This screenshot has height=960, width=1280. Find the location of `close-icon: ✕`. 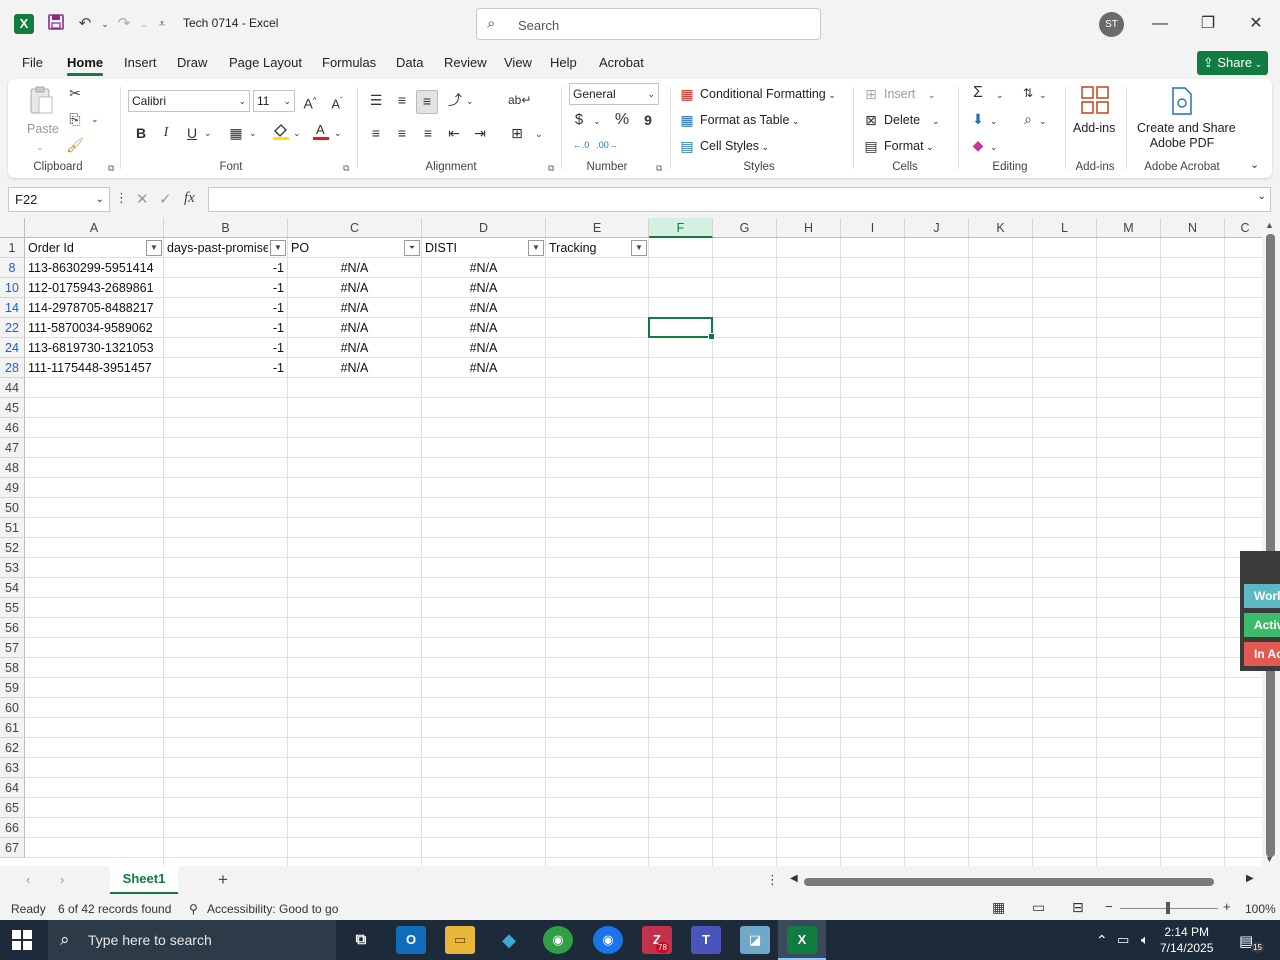

close-icon: ✕ is located at coordinates (1256, 24).